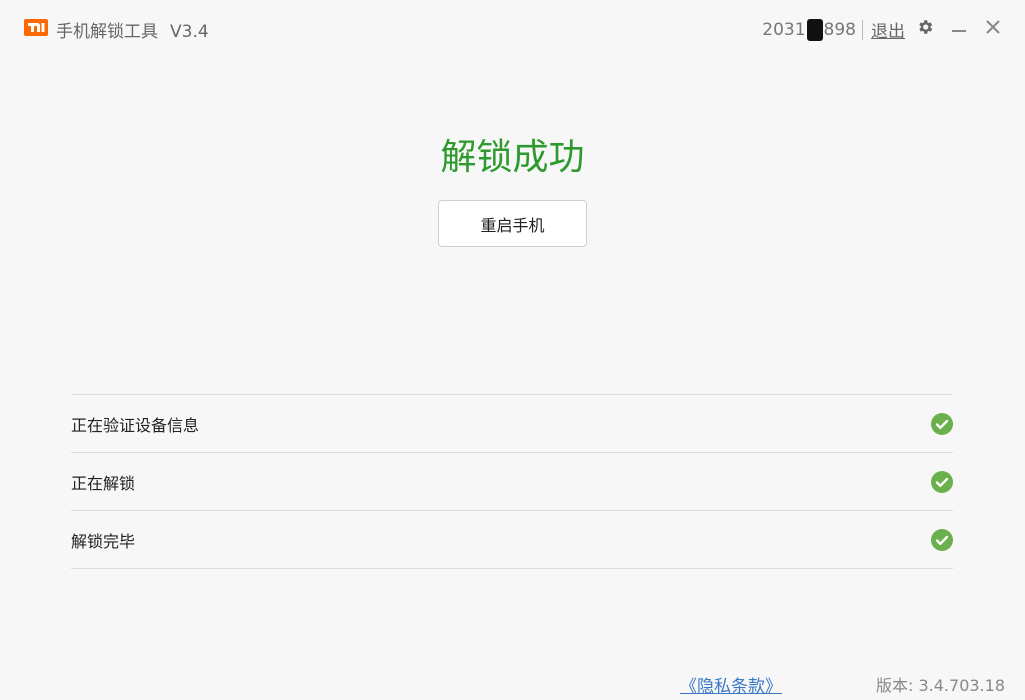  What do you see at coordinates (512, 28) in the screenshot?
I see `title-bar: 手机解锁工具 V3.4 2031 898 退出` at bounding box center [512, 28].